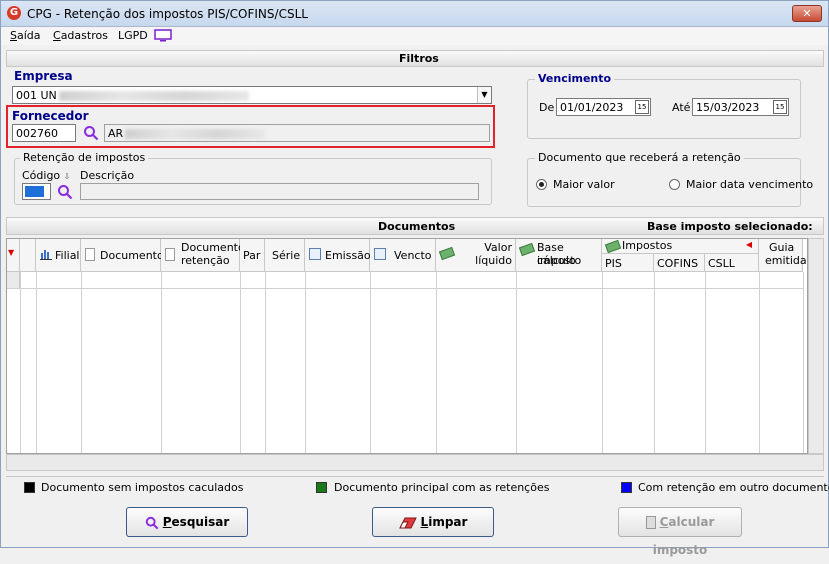 This screenshot has height=564, width=829. Describe the element at coordinates (417, 226) in the screenshot. I see `documentos-title: Documentos` at that location.